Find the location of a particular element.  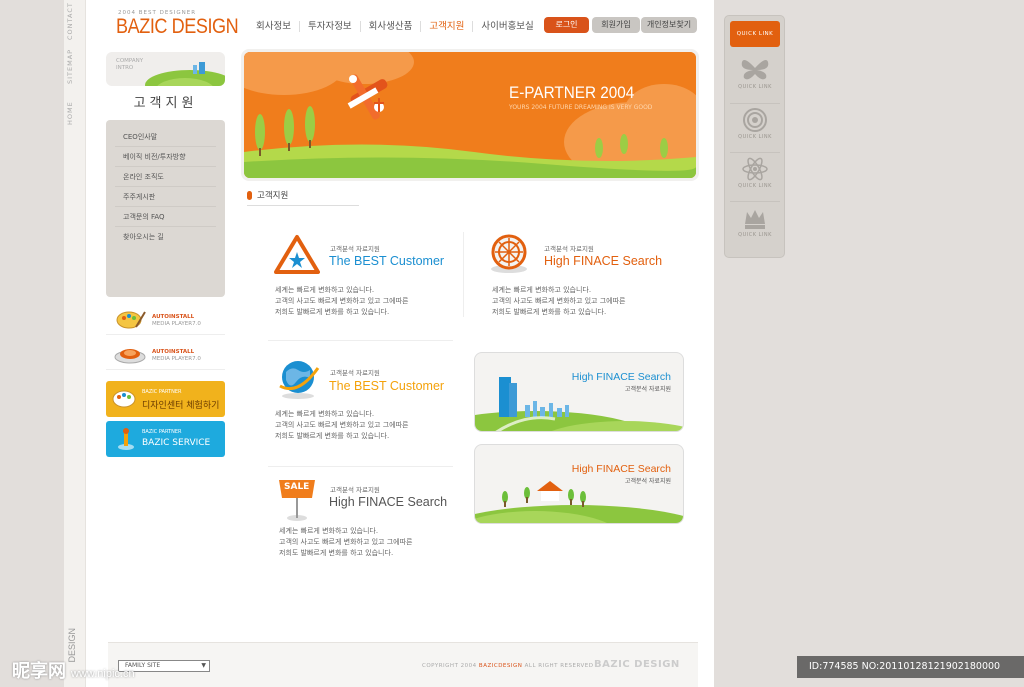

breadcrumb: 고객지원 is located at coordinates (267, 195).